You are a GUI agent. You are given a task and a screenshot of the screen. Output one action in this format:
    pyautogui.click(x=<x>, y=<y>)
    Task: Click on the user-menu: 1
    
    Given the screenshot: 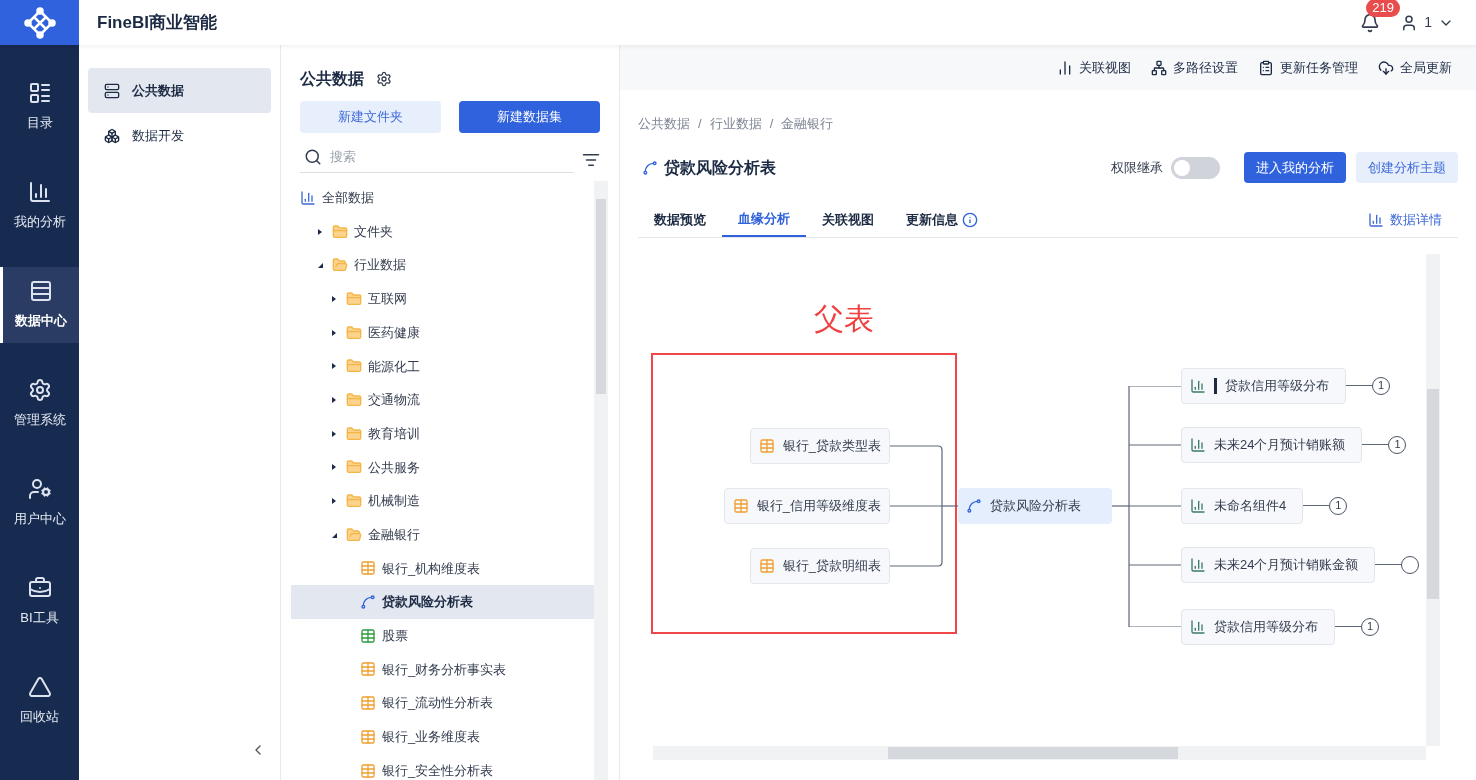 What is the action you would take?
    pyautogui.click(x=1427, y=22)
    